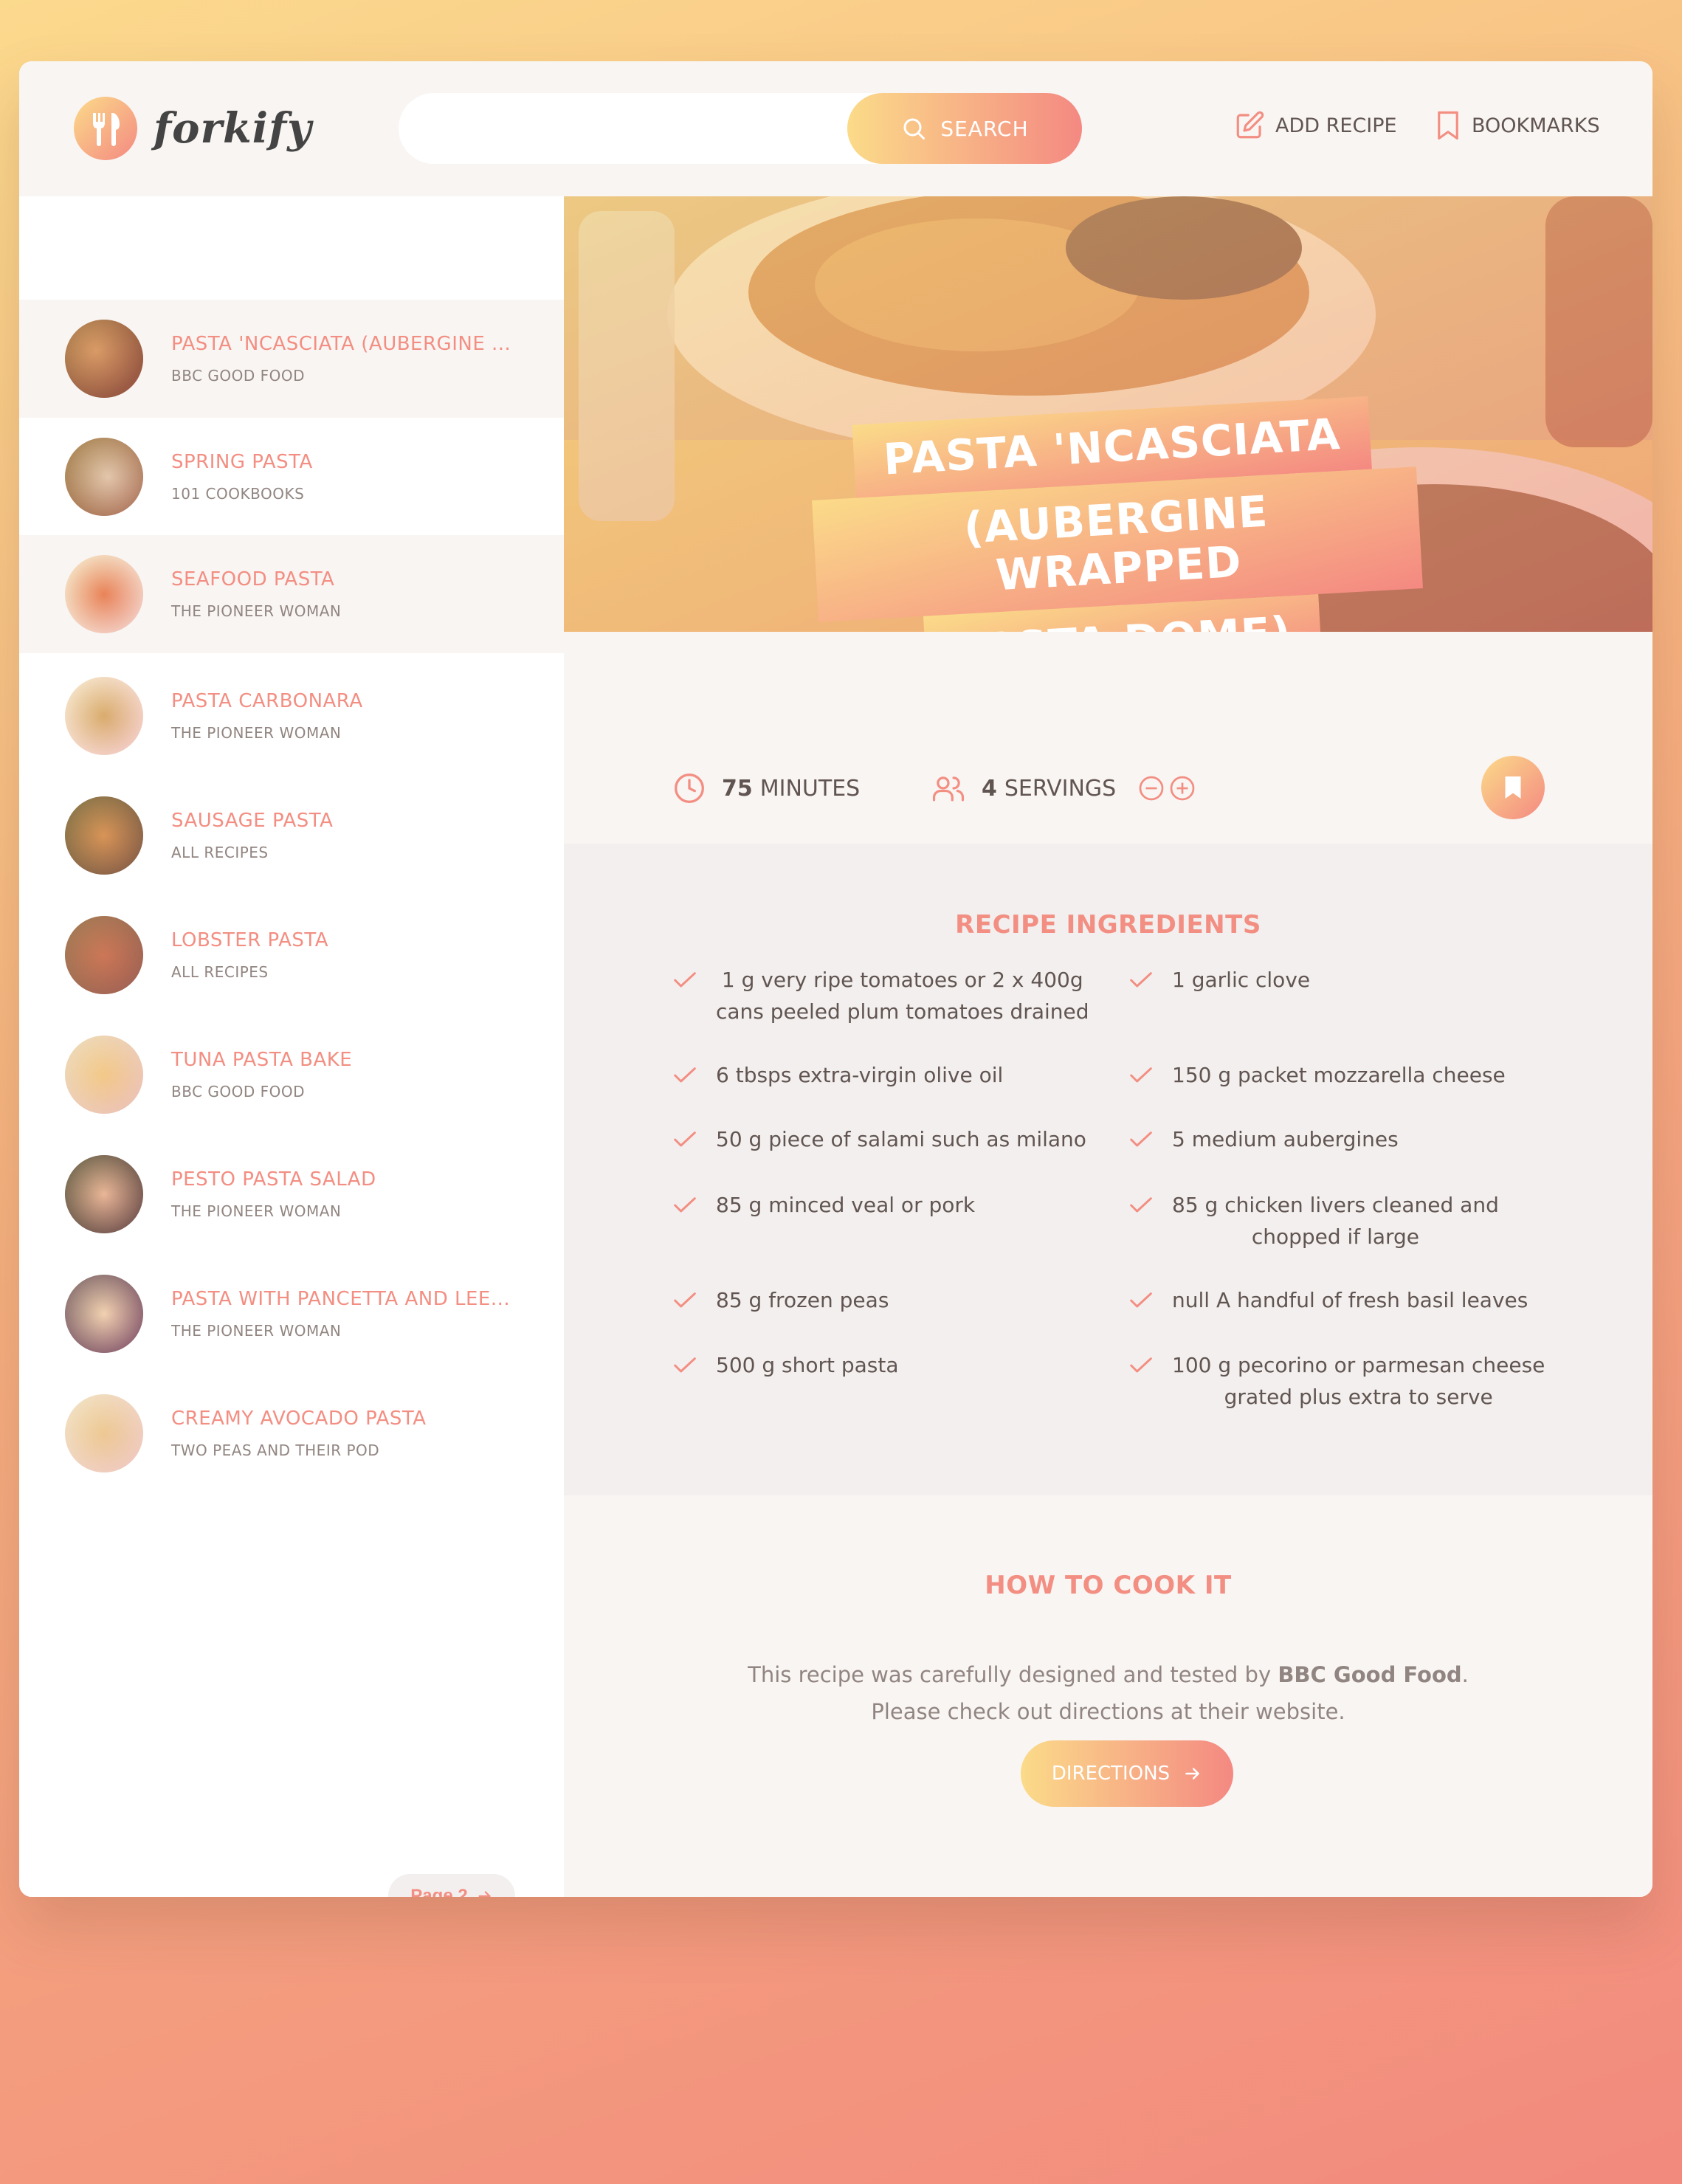  What do you see at coordinates (989, 789) in the screenshot?
I see `servings-value: 4` at bounding box center [989, 789].